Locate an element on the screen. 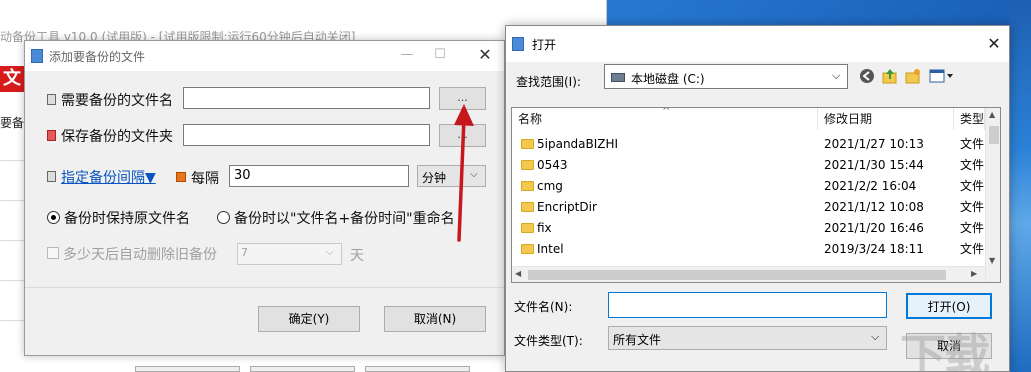 The height and width of the screenshot is (372, 1031). vertical-scrollbar: ▲ ▼ is located at coordinates (992, 195).